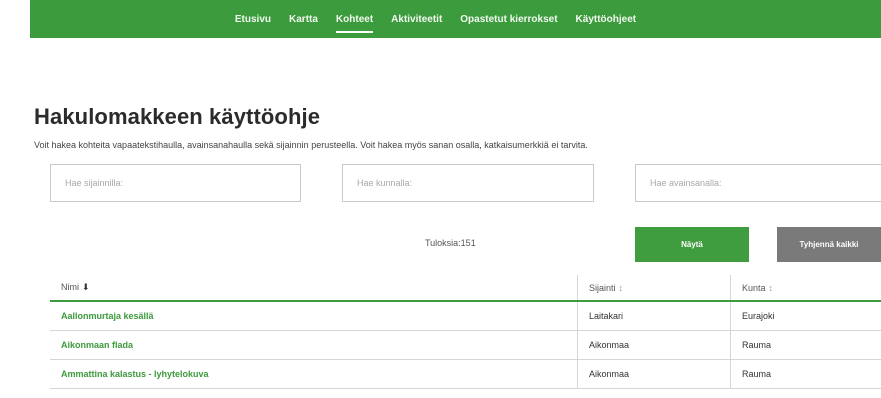  What do you see at coordinates (314, 288) in the screenshot?
I see `name-column-header: Nimi ⬇` at bounding box center [314, 288].